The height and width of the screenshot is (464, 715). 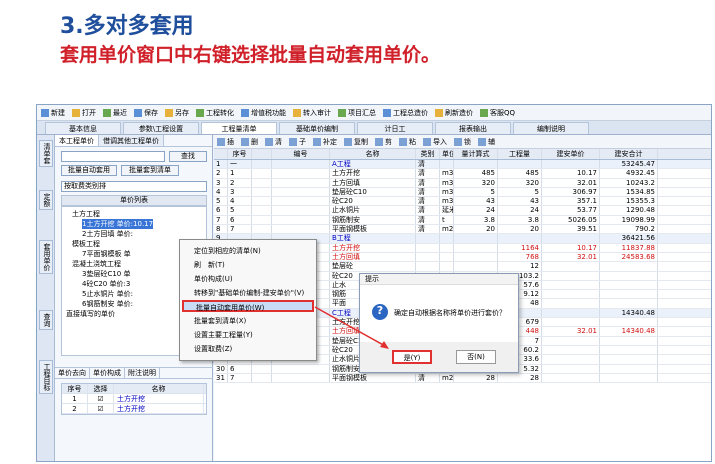 What do you see at coordinates (151, 113) in the screenshot?
I see `toolbar-item: 保存` at bounding box center [151, 113].